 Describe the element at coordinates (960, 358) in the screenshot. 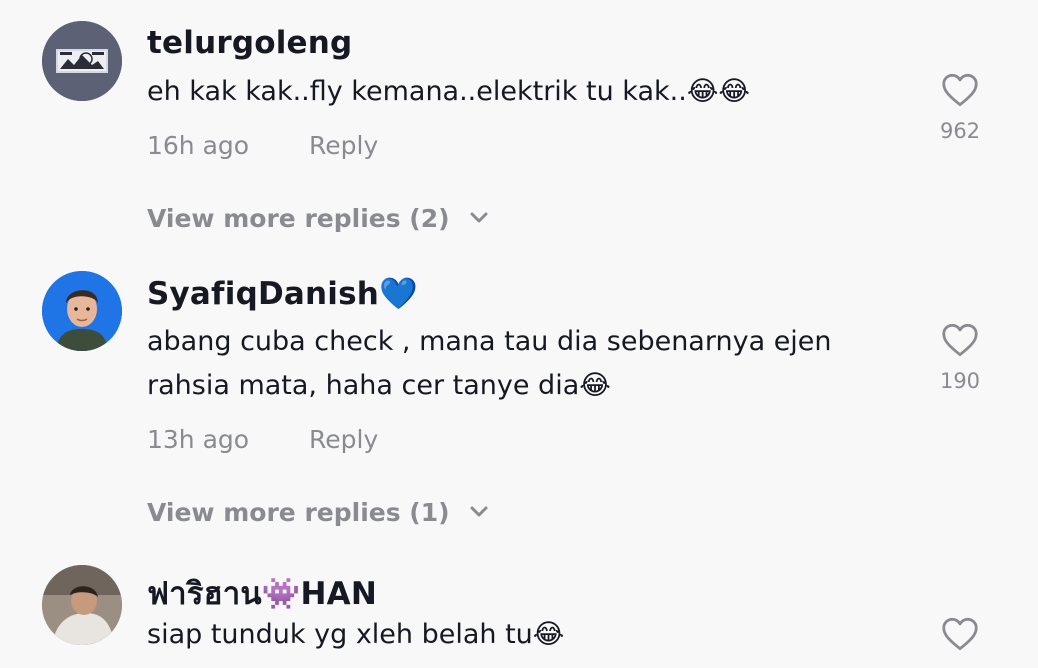

I see `like-button: 190` at that location.